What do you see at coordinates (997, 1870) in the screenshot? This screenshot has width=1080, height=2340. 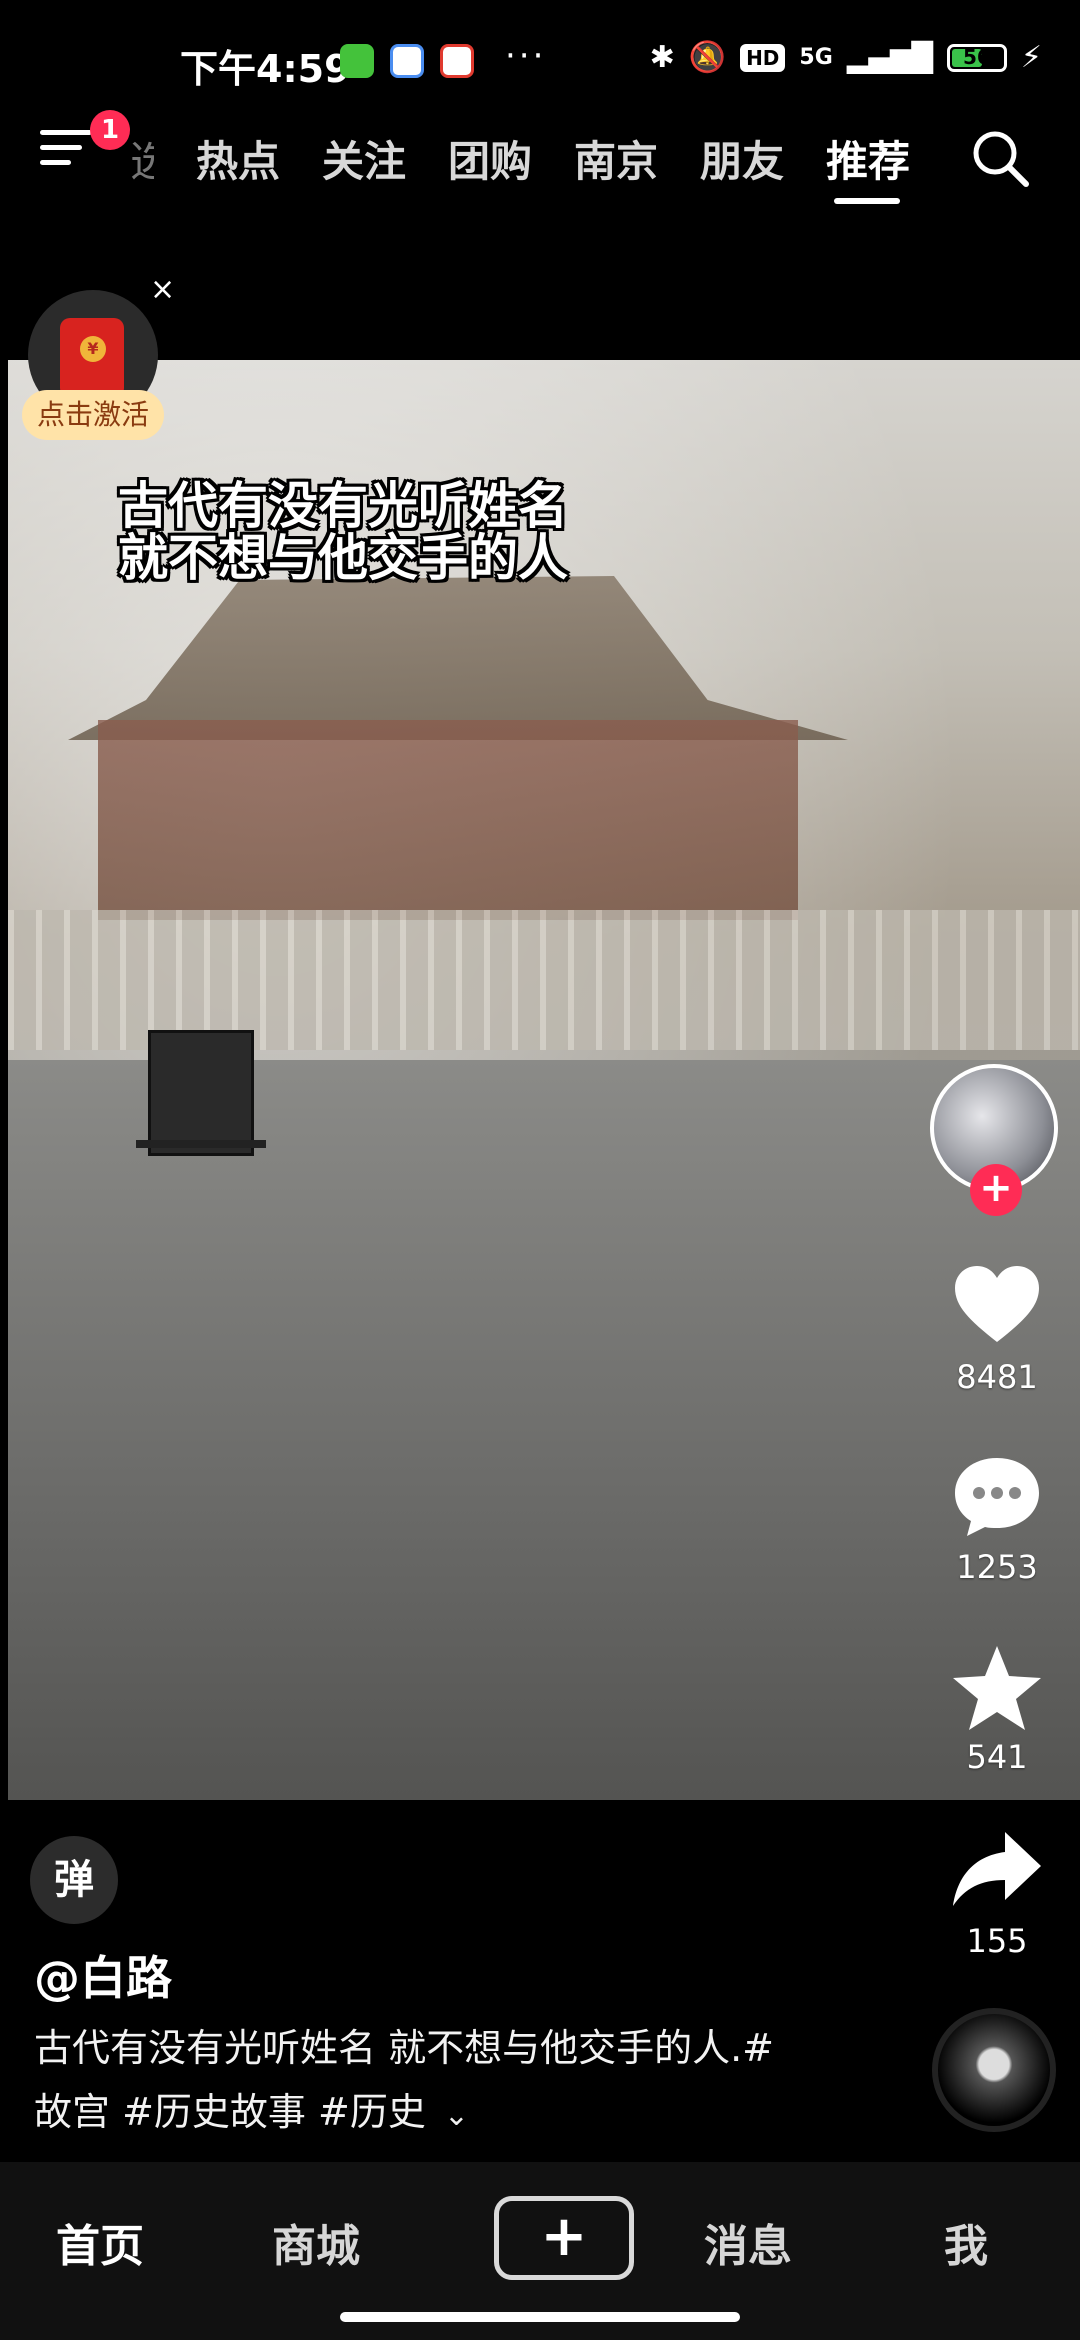 I see `share-icon` at bounding box center [997, 1870].